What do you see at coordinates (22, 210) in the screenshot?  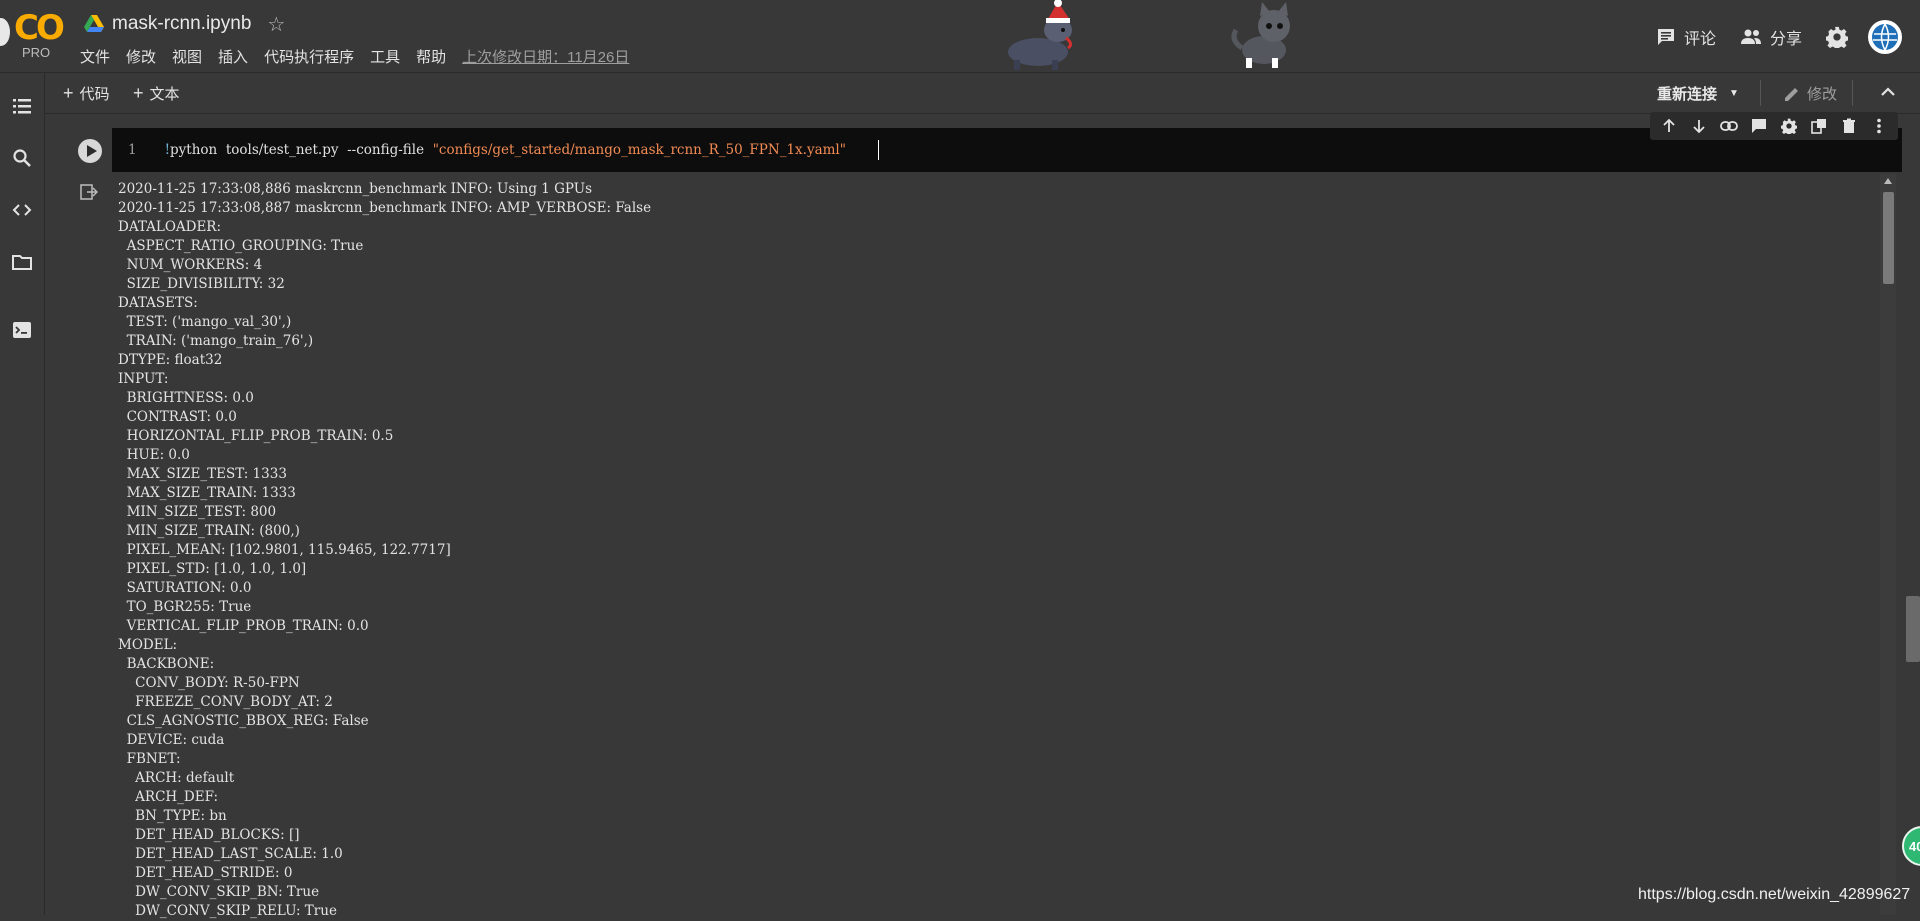 I see `code-snippets-icon` at bounding box center [22, 210].